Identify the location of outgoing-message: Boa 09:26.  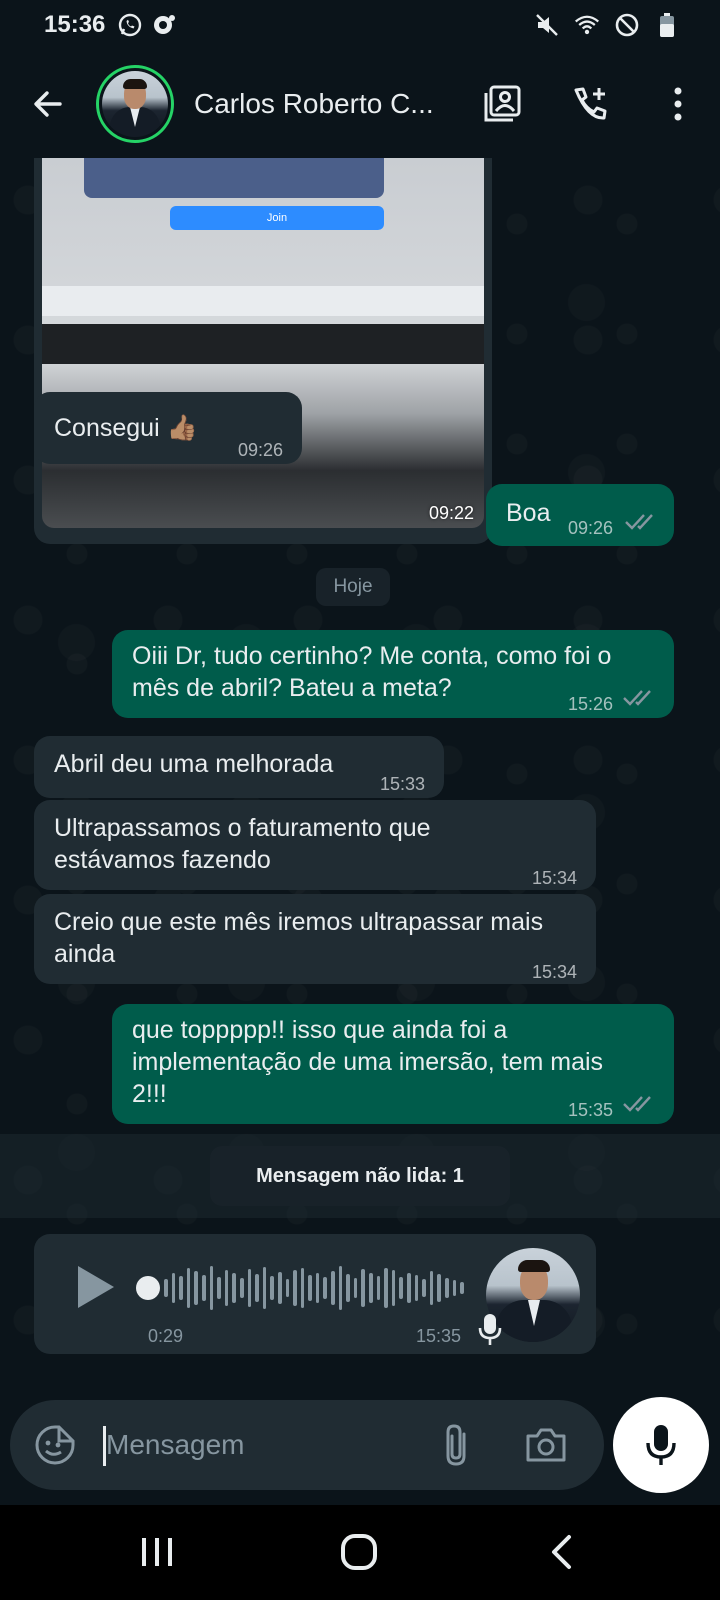
(580, 515).